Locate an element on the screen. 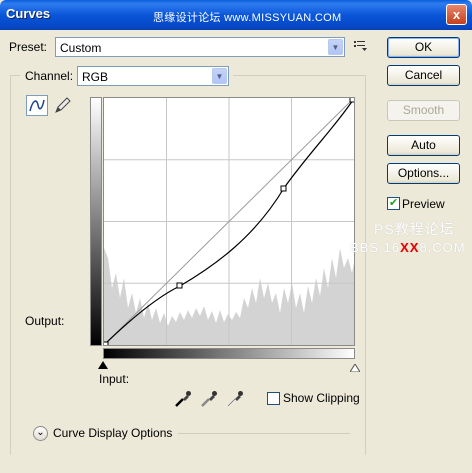 Image resolution: width=472 pixels, height=473 pixels. curve-tool-button is located at coordinates (37, 105).